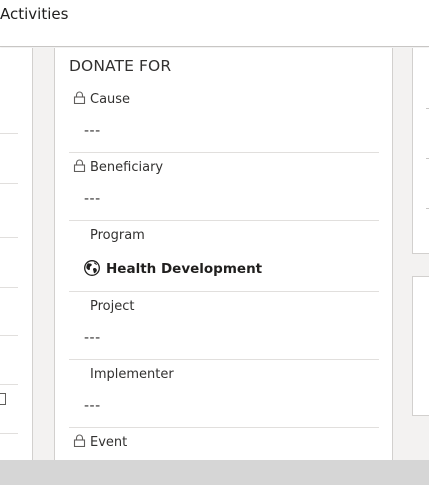 Image resolution: width=429 pixels, height=485 pixels. I want to click on right-card-lower, so click(420, 346).